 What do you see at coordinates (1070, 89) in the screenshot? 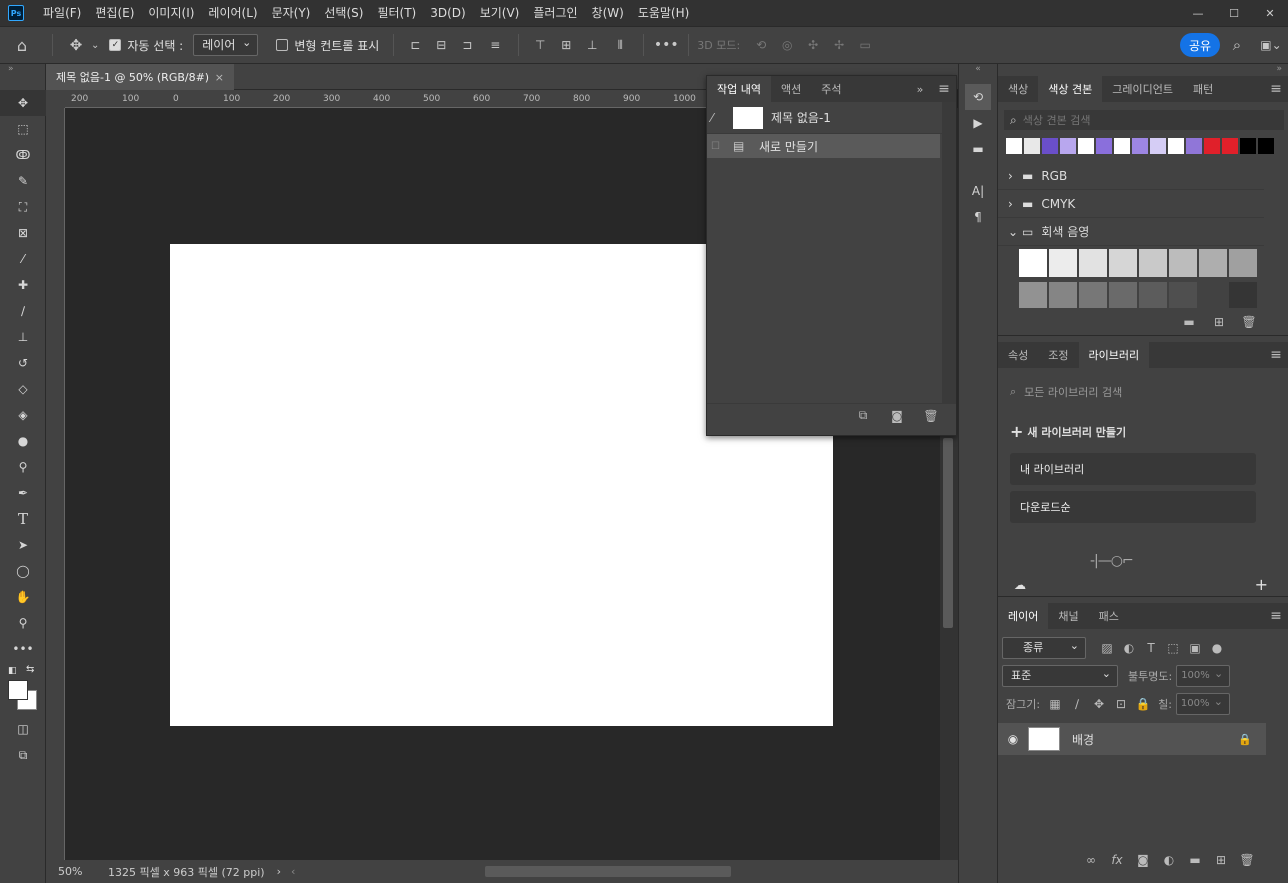
I see `tab-swatches: 색상 견본` at bounding box center [1070, 89].